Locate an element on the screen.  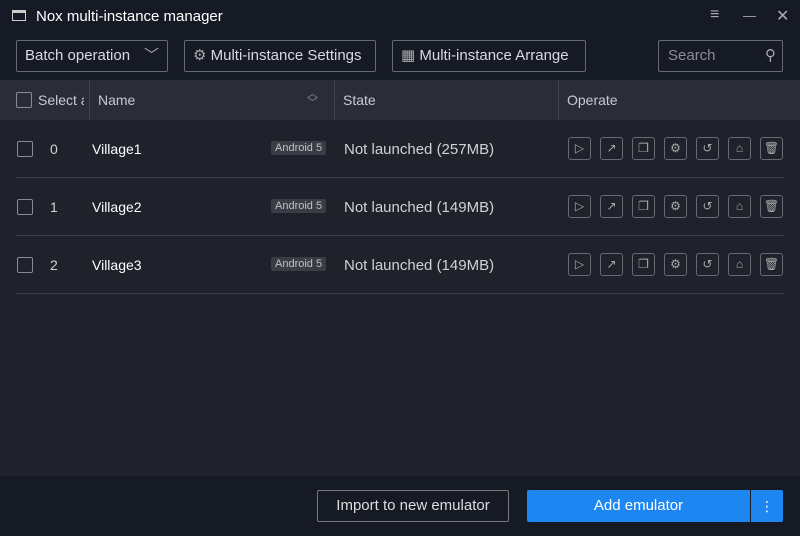
batch-label: Batch operation is located at coordinates (78, 55).